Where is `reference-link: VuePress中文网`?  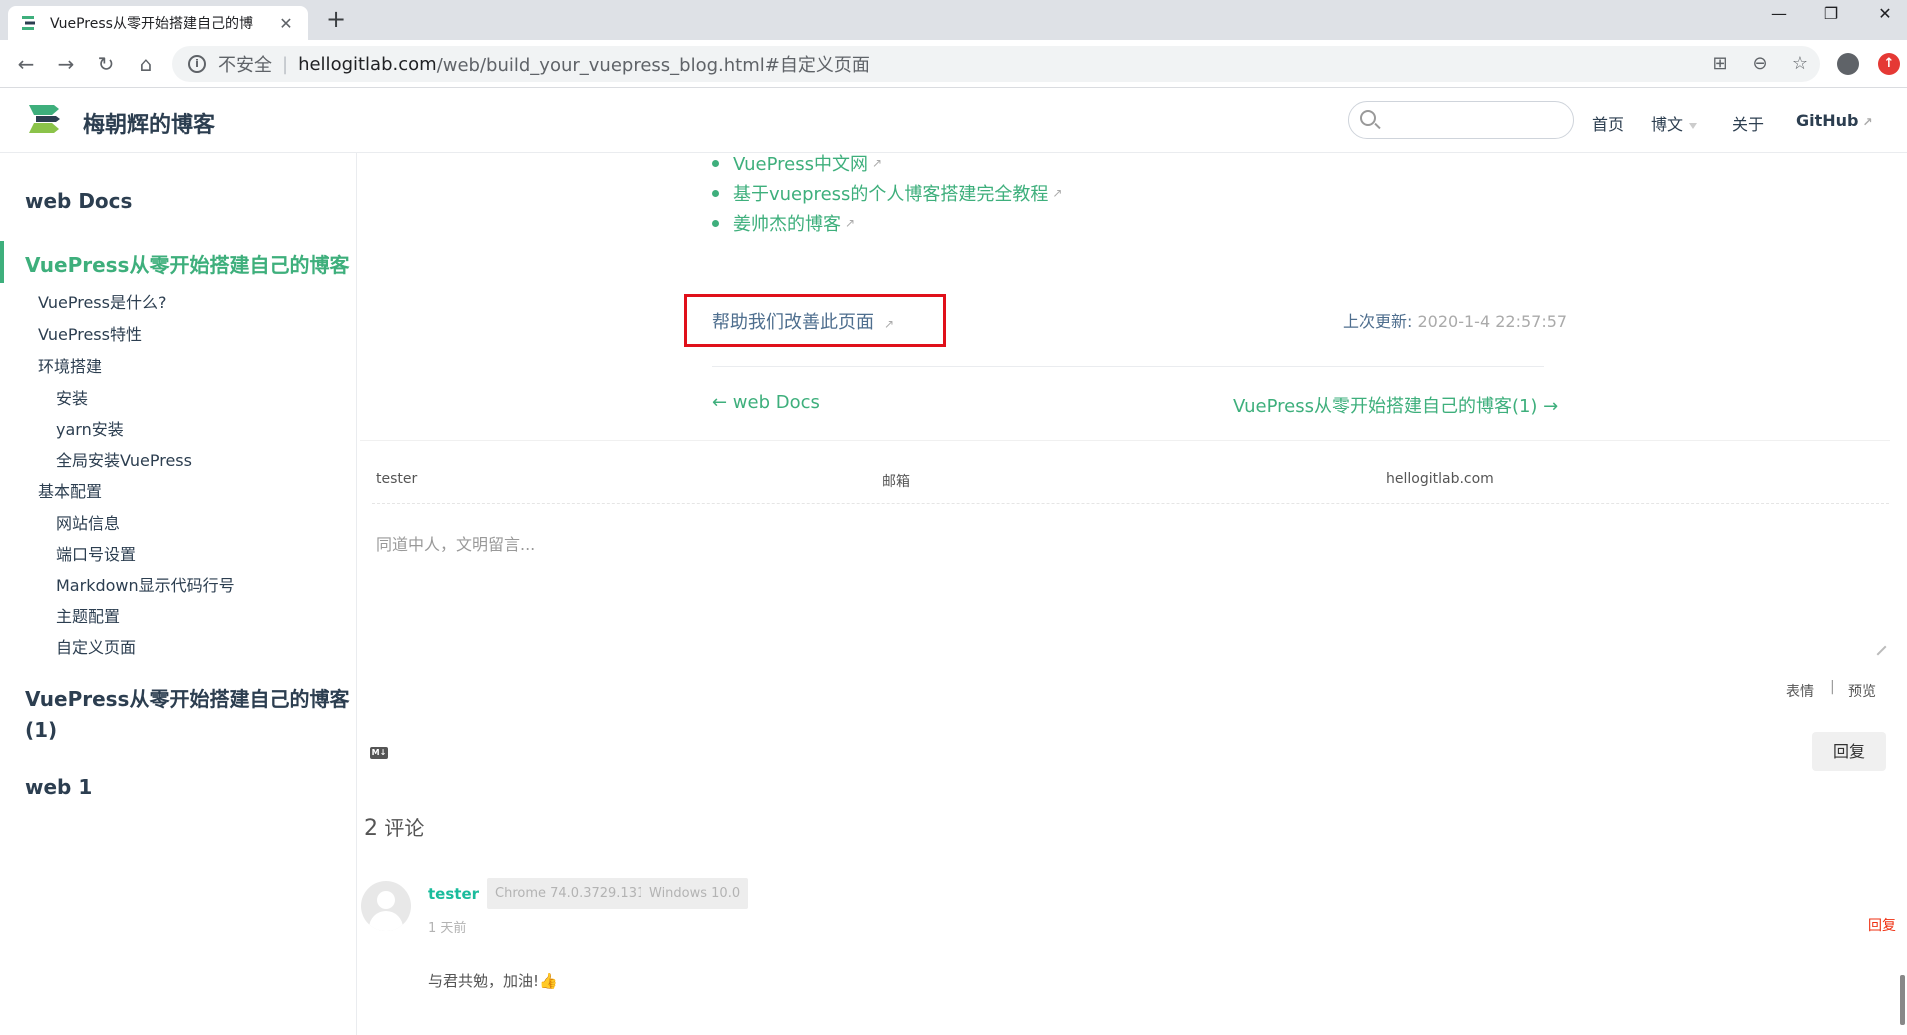 reference-link: VuePress中文网 is located at coordinates (800, 163).